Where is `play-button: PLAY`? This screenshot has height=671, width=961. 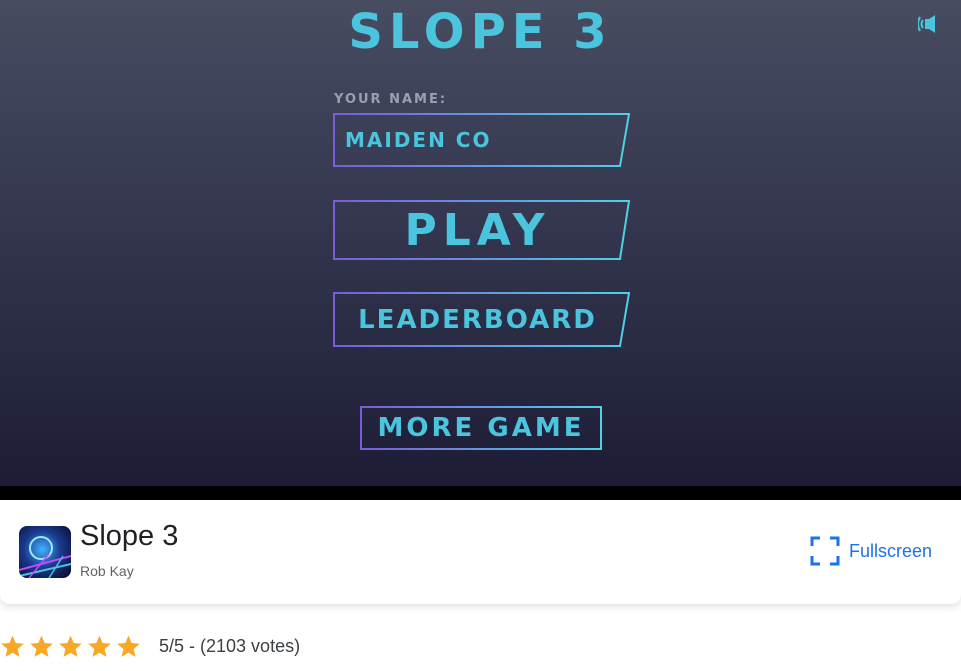 play-button: PLAY is located at coordinates (481, 230).